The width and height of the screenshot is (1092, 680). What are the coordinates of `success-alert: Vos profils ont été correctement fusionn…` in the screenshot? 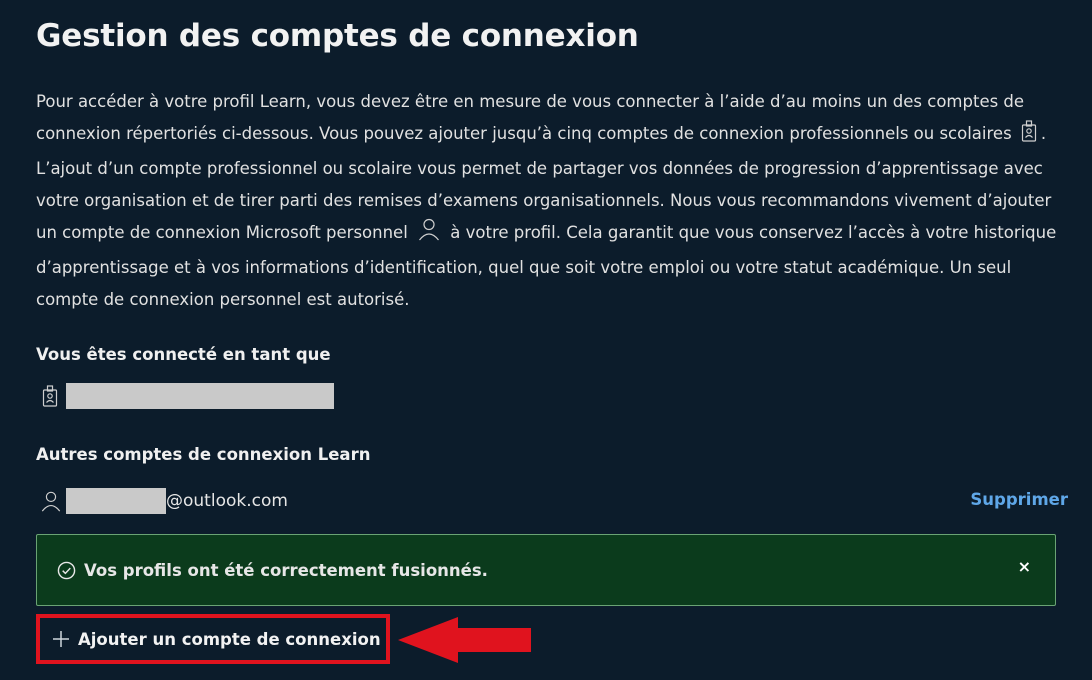 It's located at (546, 570).